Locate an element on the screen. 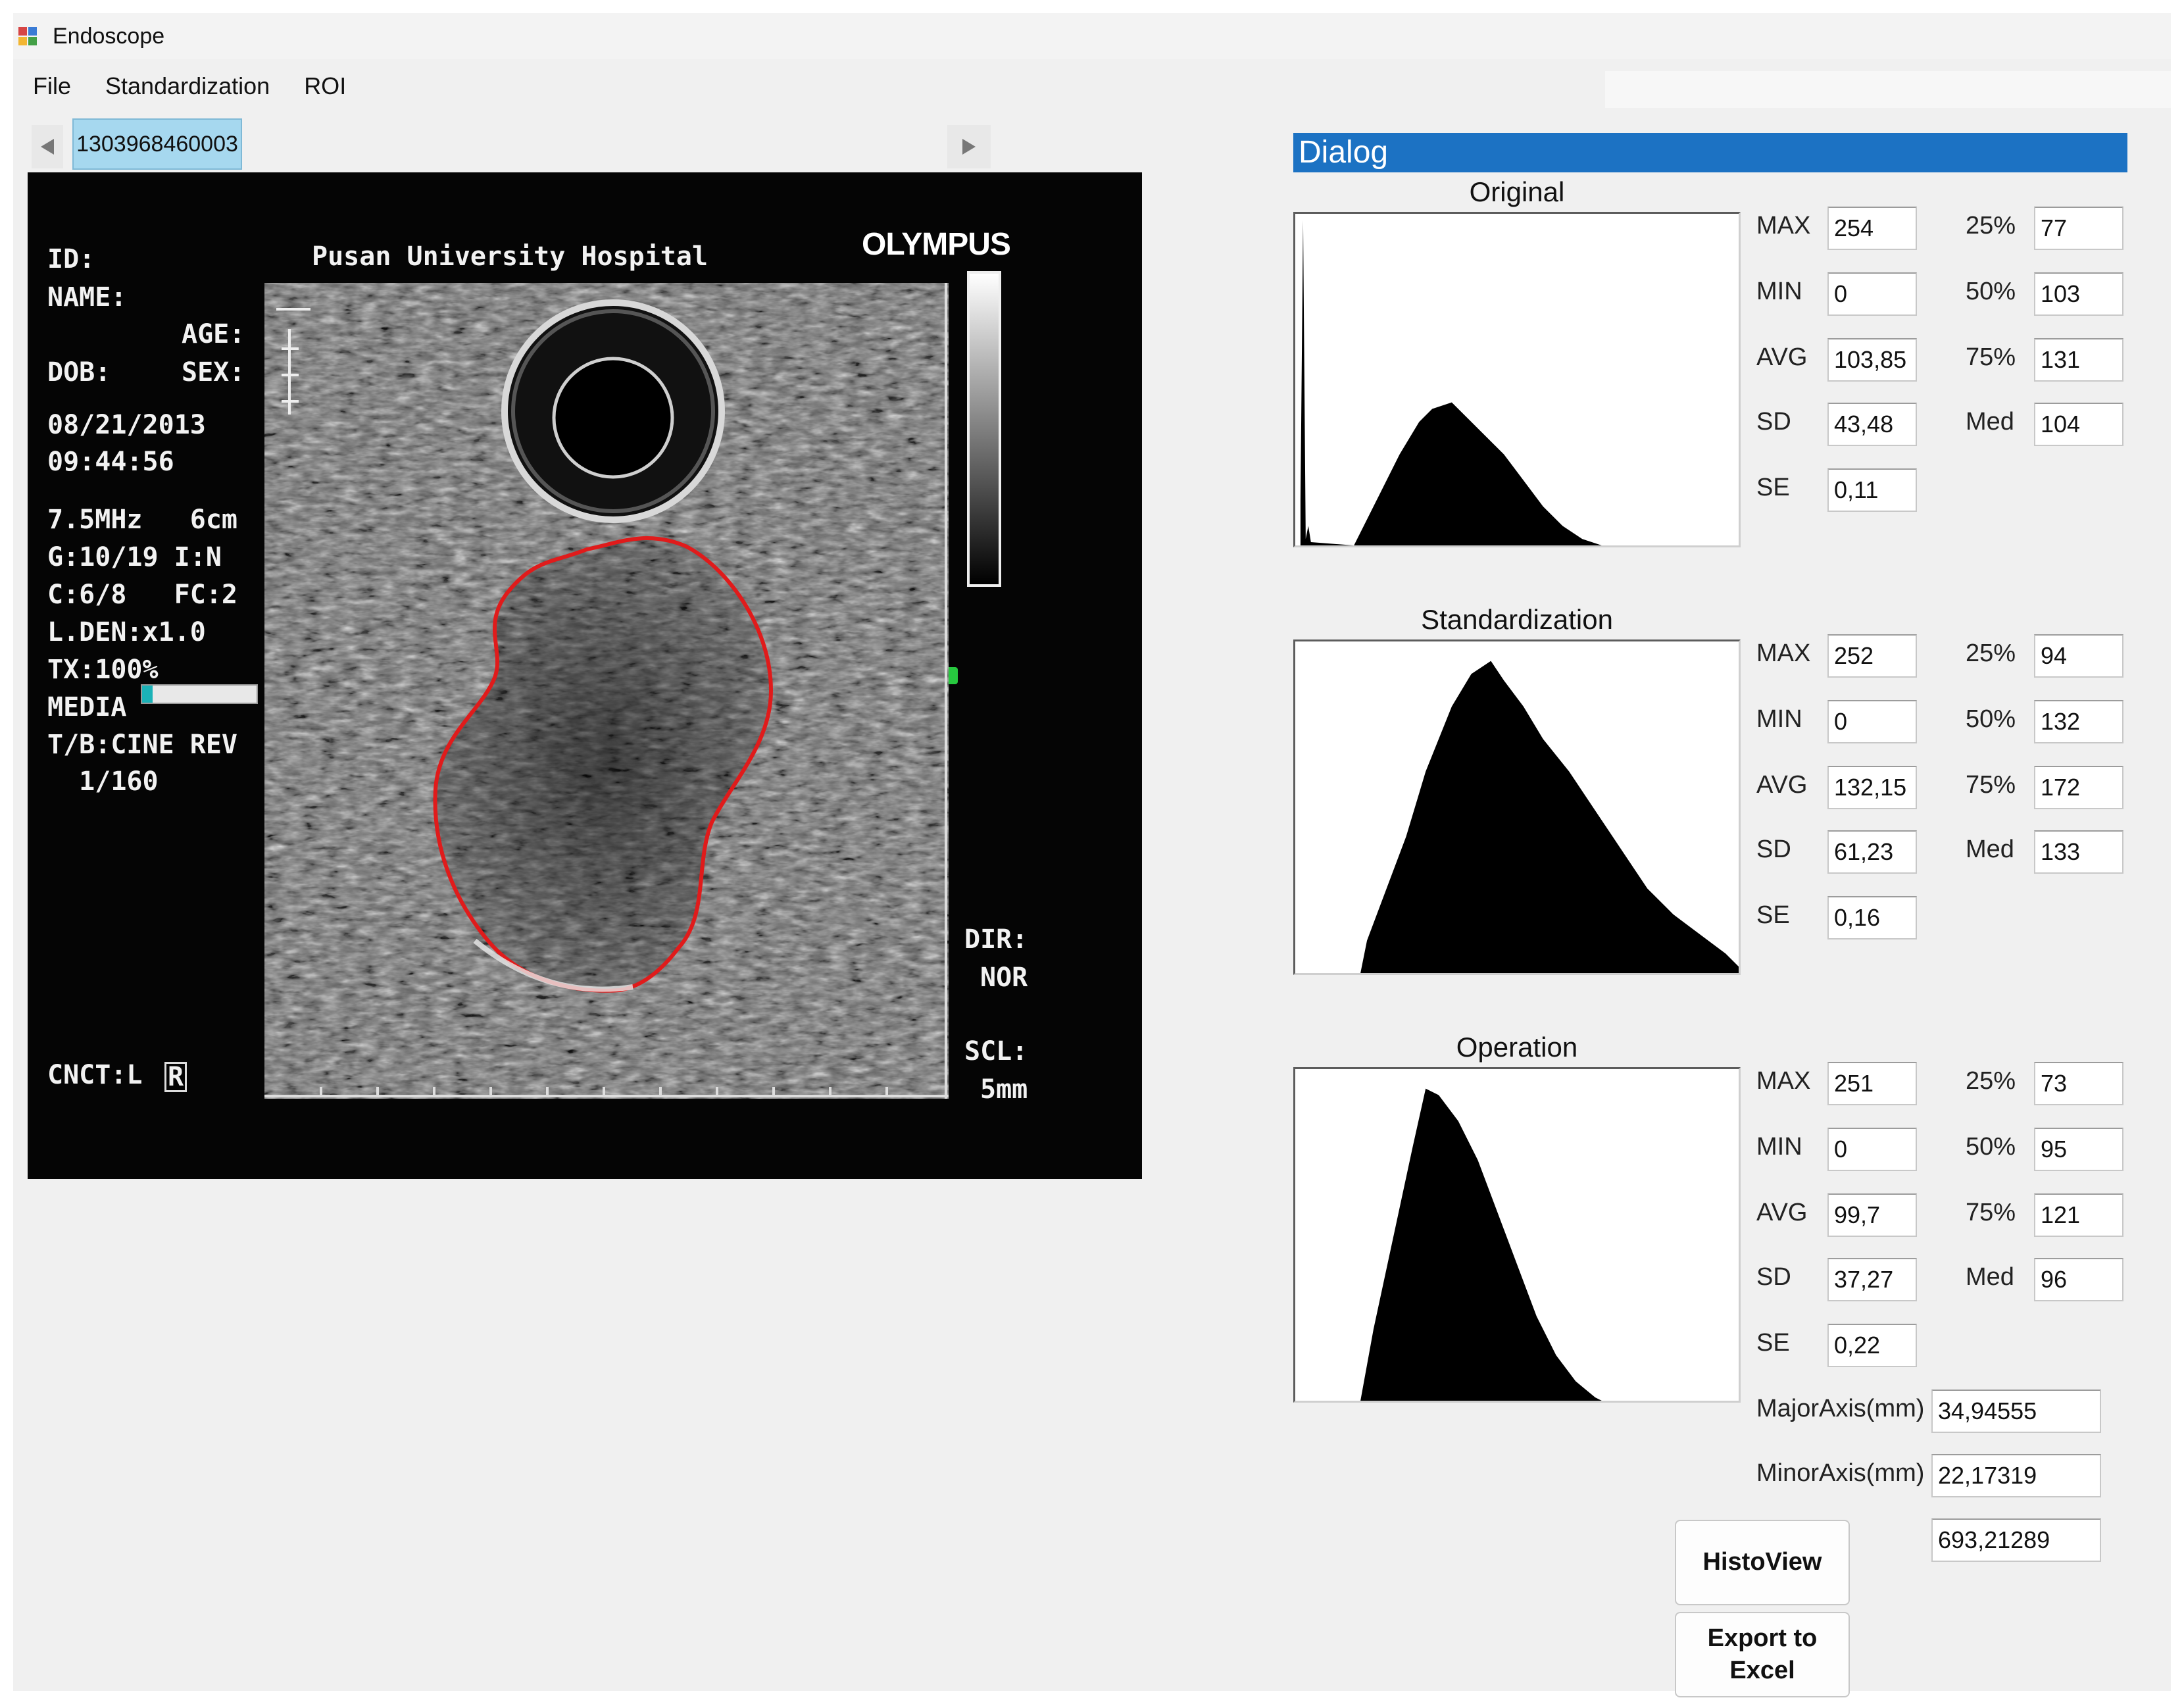  field-p25-standardization: 94 is located at coordinates (2078, 656).